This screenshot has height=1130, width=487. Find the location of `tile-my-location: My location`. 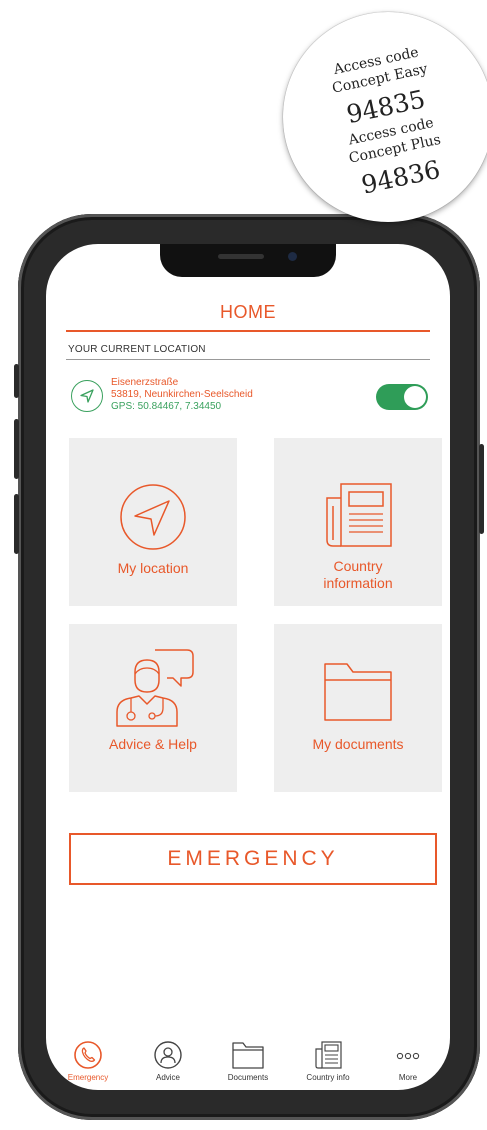

tile-my-location: My location is located at coordinates (153, 522).